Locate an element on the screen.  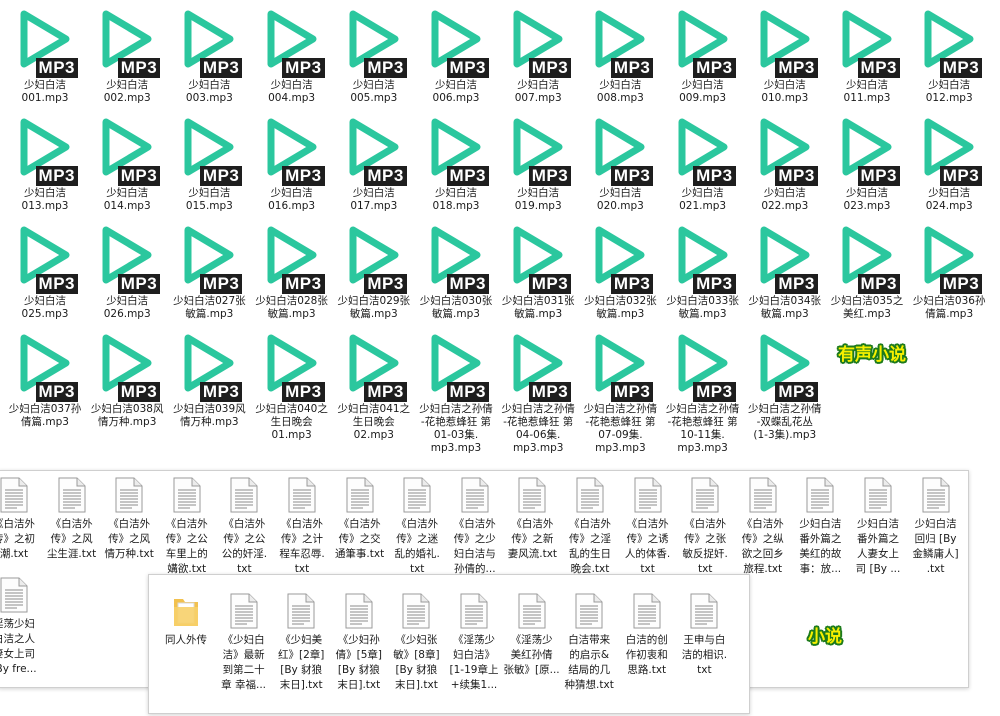
txt-file: 《白洁外 传》之诱 人的体香. txt is located at coordinates (648, 527).